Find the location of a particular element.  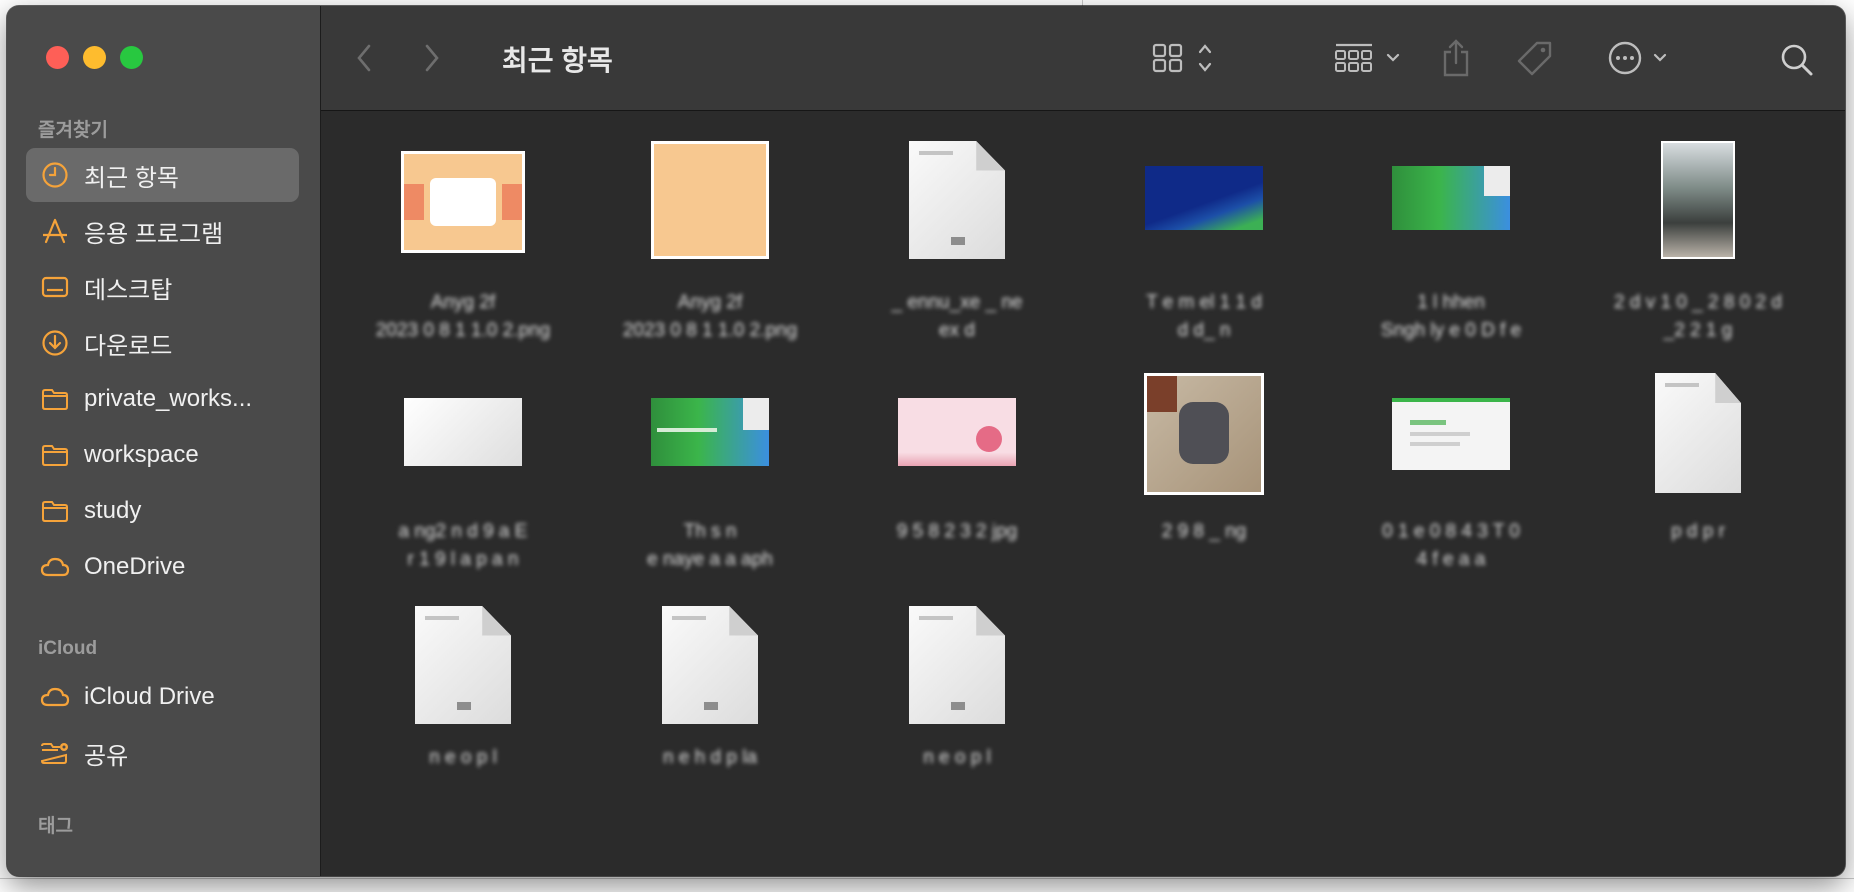

file-item: p d p r is located at coordinates (1698, 478).